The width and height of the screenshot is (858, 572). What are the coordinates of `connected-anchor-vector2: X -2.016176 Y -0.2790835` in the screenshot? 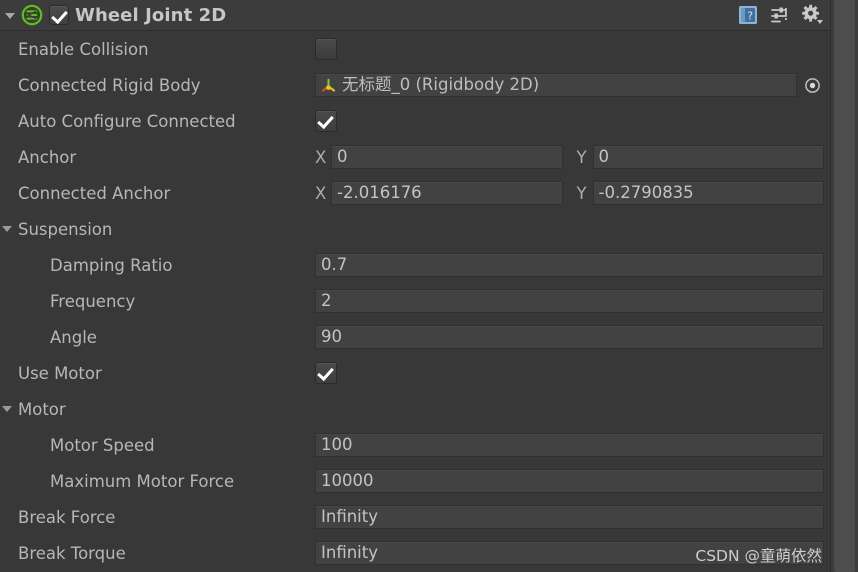 It's located at (569, 193).